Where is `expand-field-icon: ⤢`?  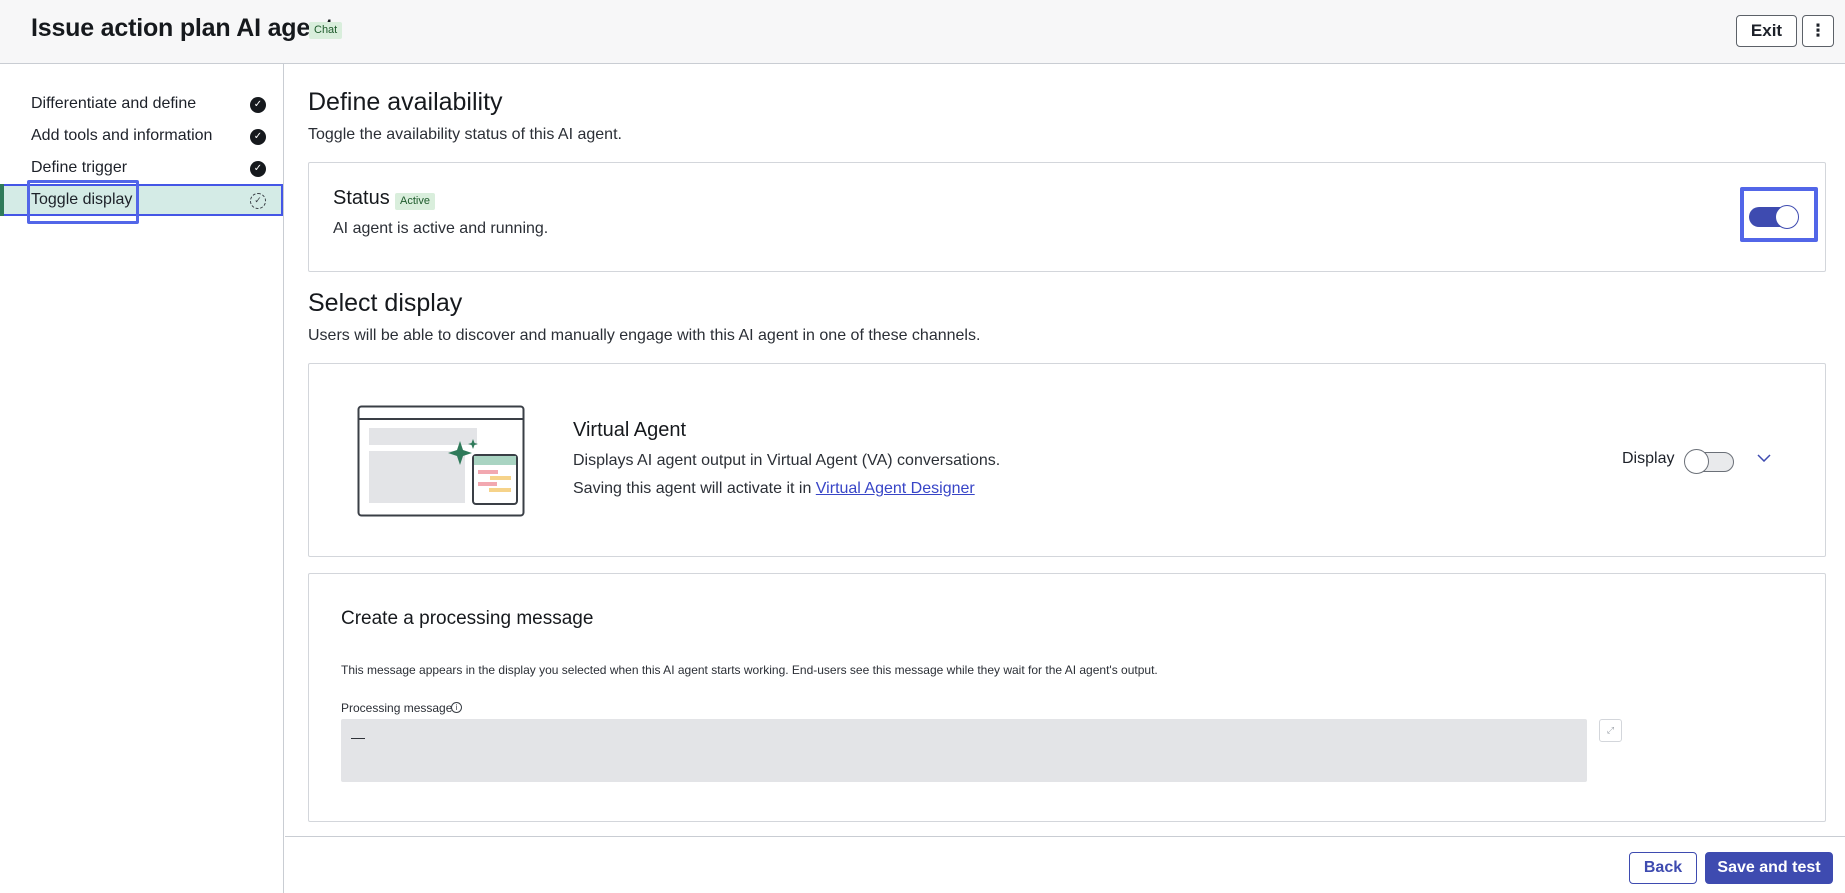
expand-field-icon: ⤢ is located at coordinates (1610, 730).